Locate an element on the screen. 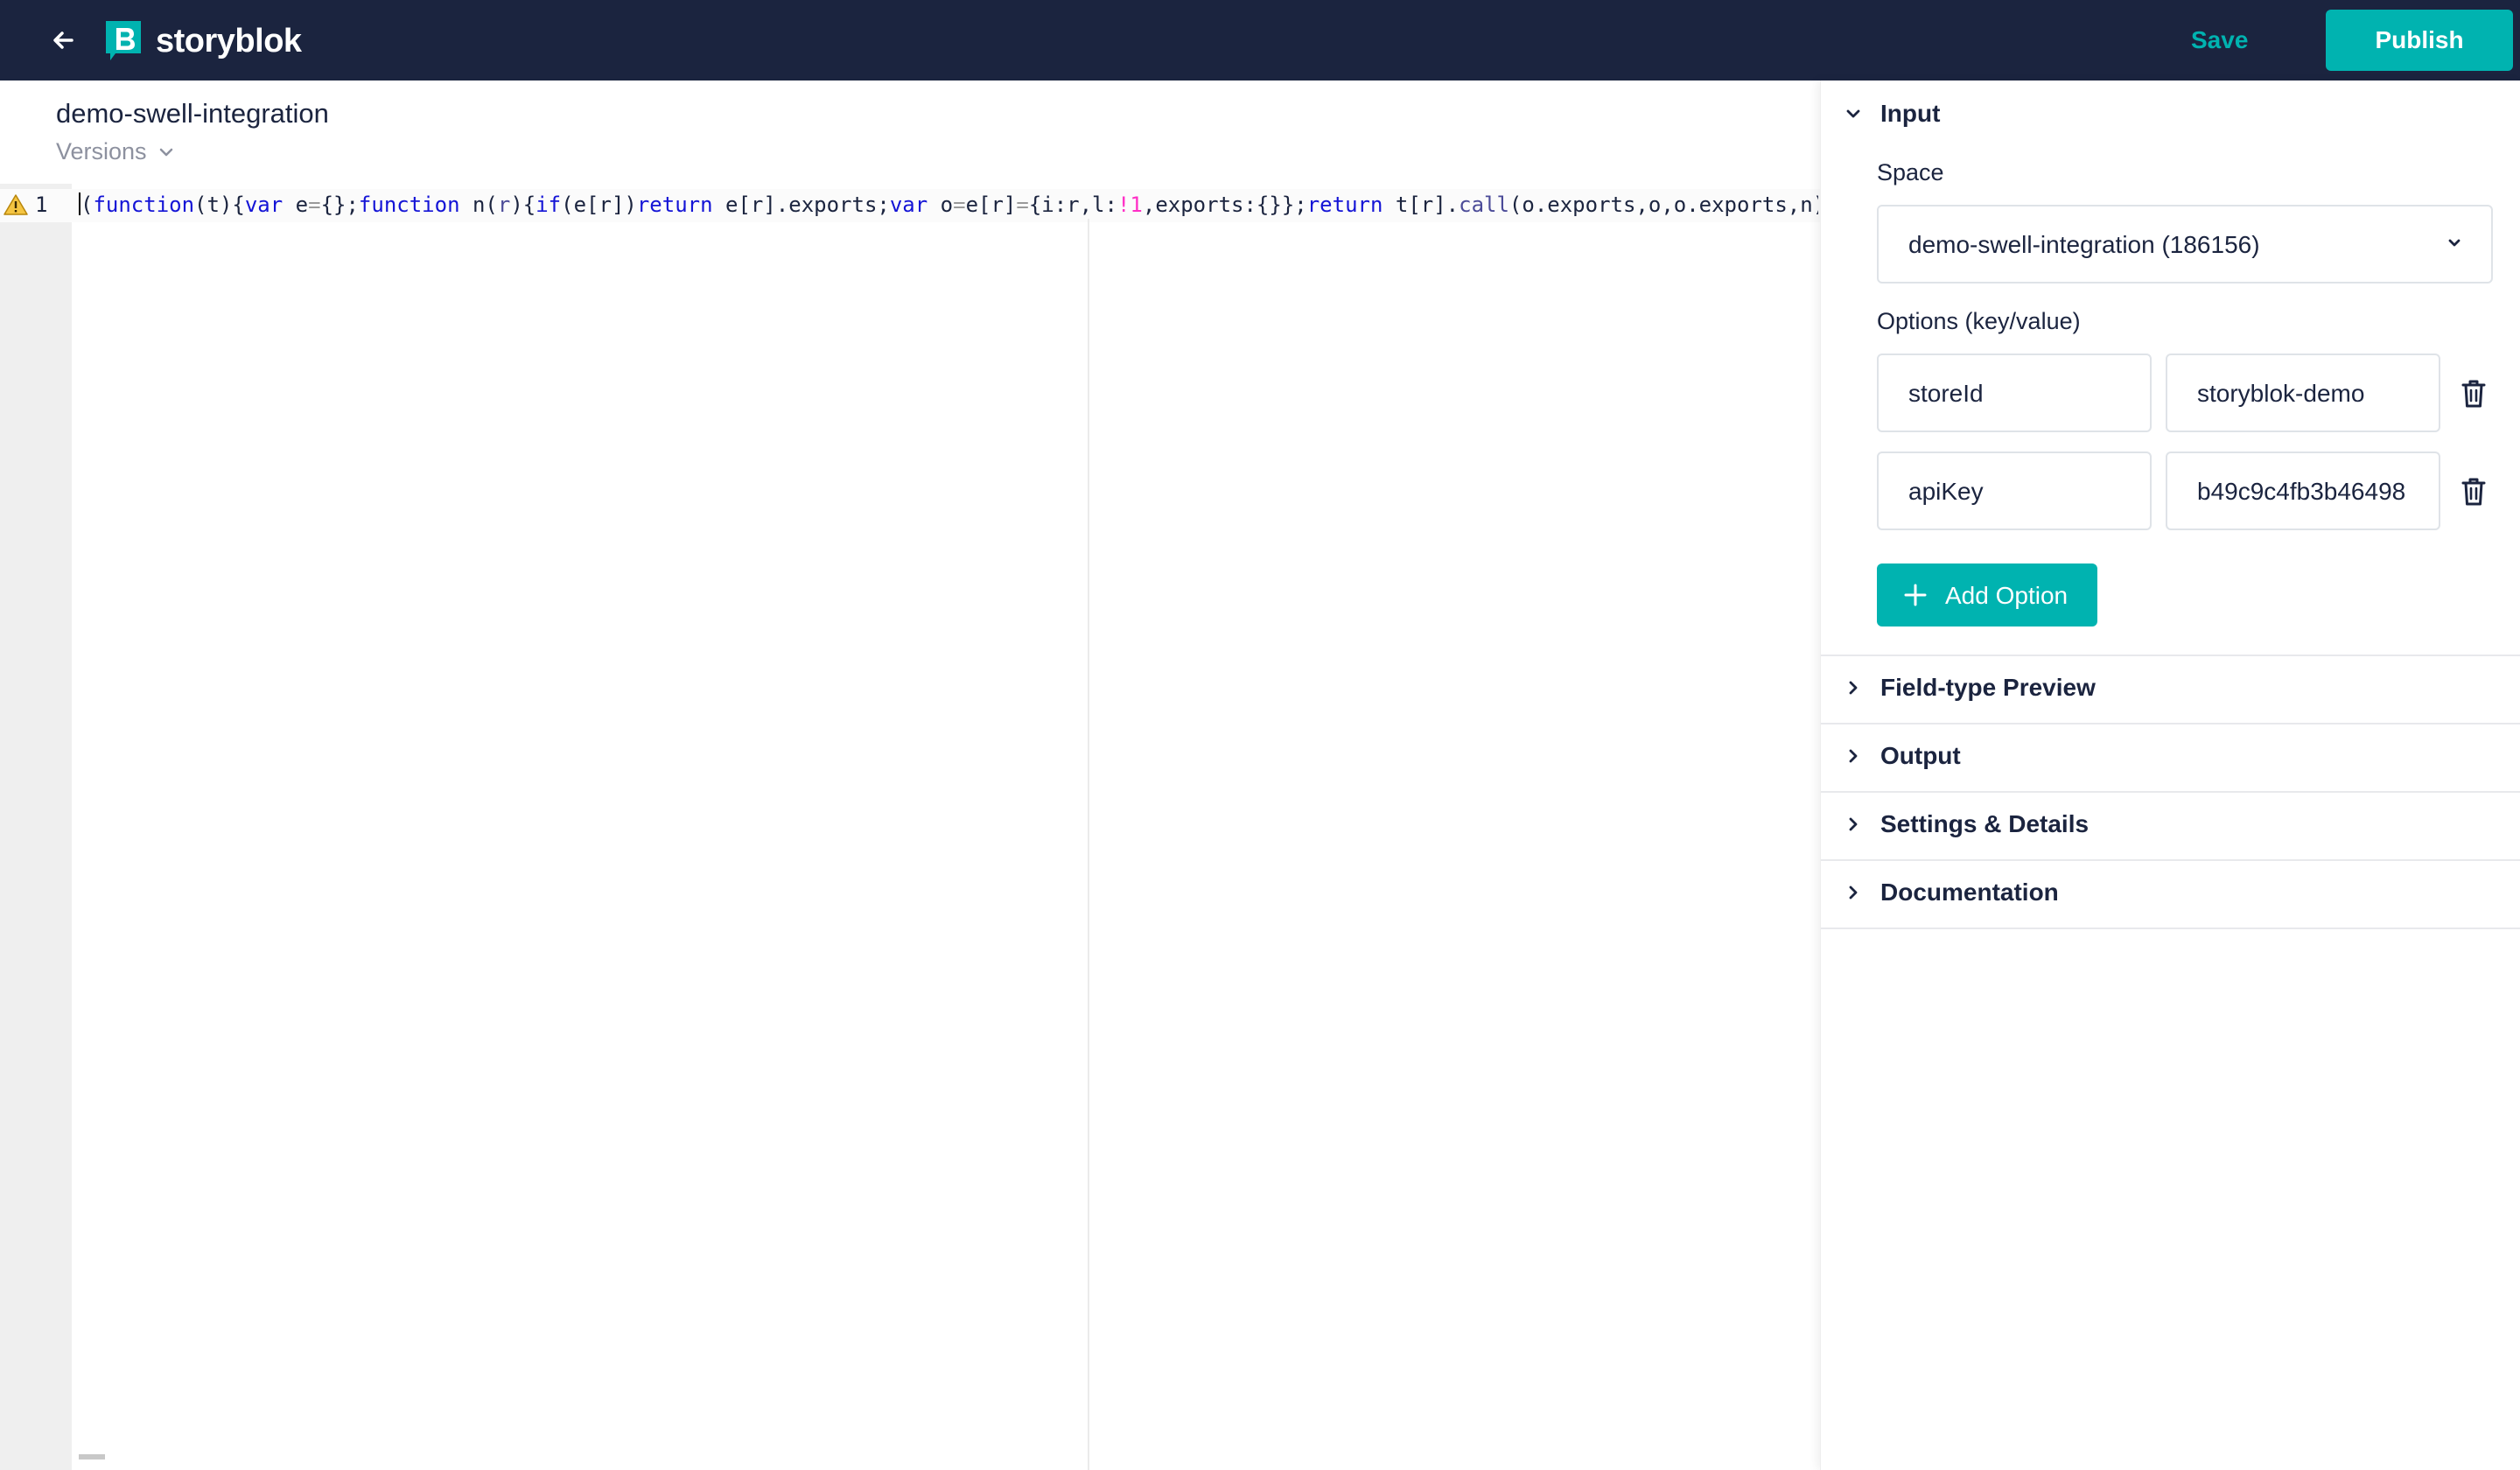  section-documentation-header: Documentation is located at coordinates (1952, 892).